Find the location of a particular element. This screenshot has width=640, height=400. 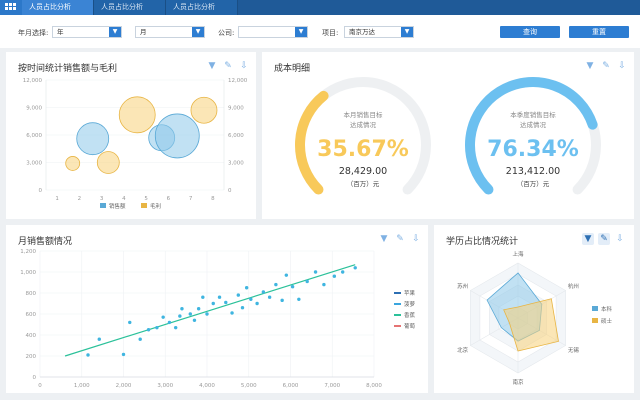

tab-staff-ratio-1: 人员占比分析 is located at coordinates (58, 7).